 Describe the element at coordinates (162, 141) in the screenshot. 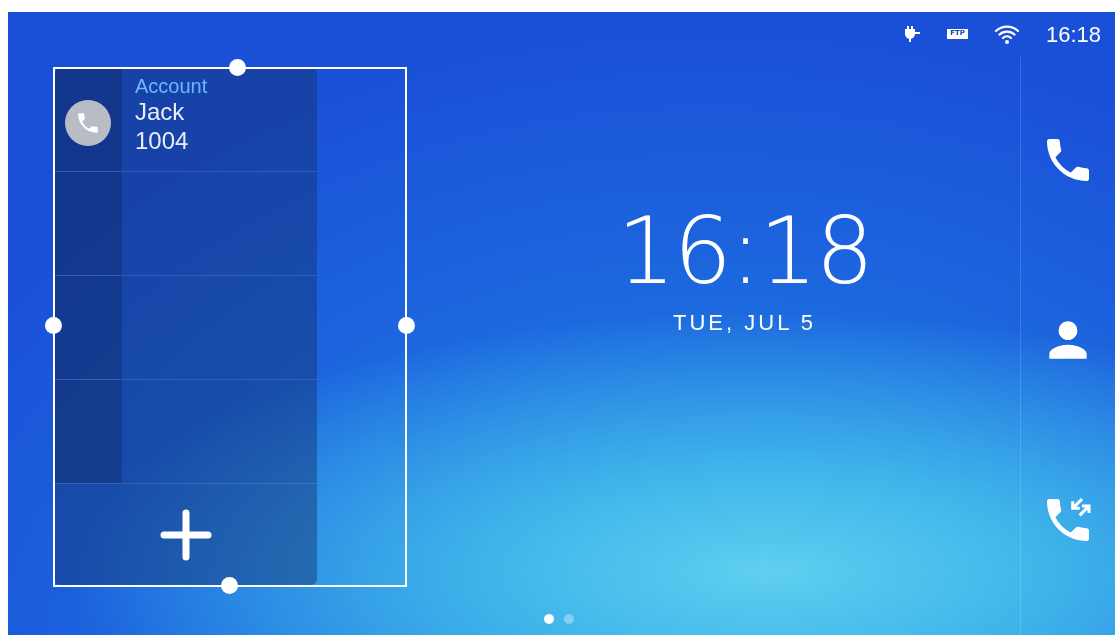

I see `account-number: 1004` at that location.